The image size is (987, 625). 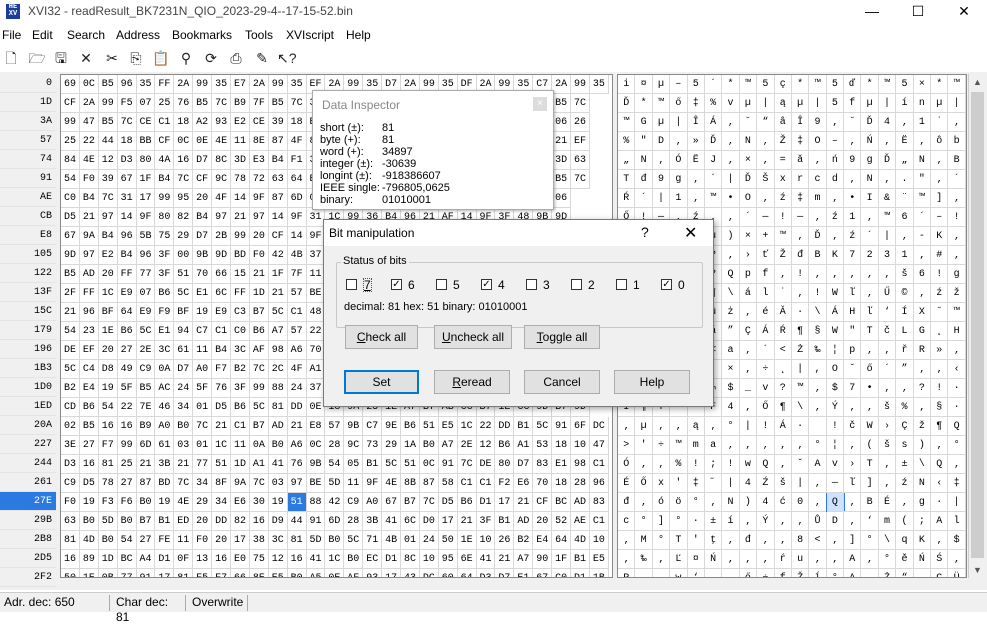 What do you see at coordinates (748, 502) in the screenshot?
I see `text-char: )` at bounding box center [748, 502].